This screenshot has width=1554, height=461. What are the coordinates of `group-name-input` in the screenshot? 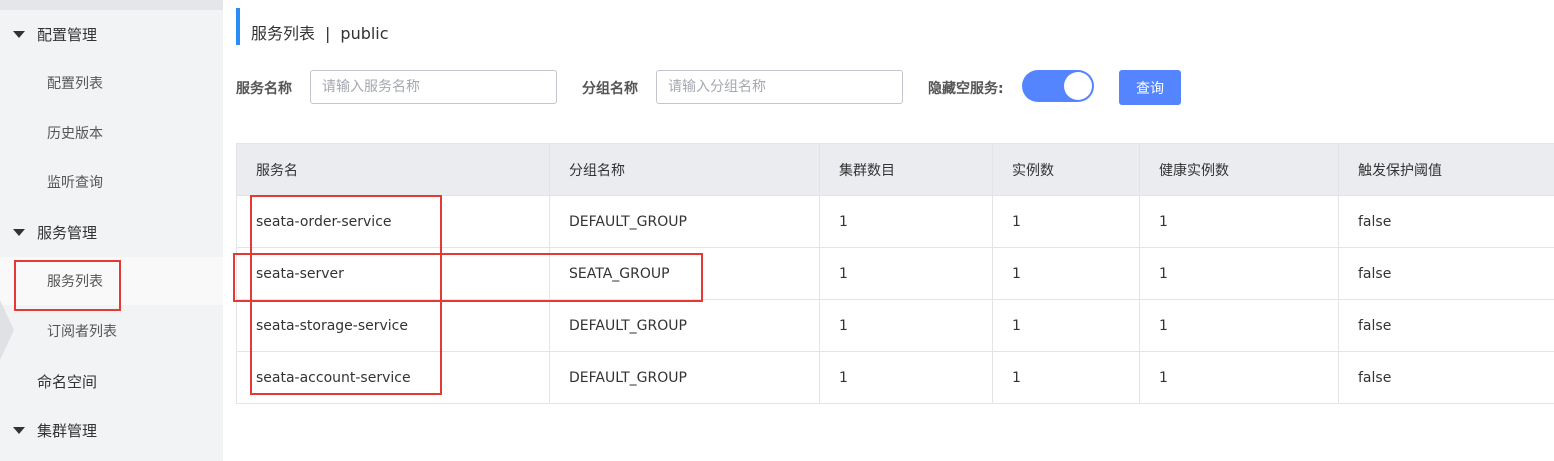 It's located at (779, 87).